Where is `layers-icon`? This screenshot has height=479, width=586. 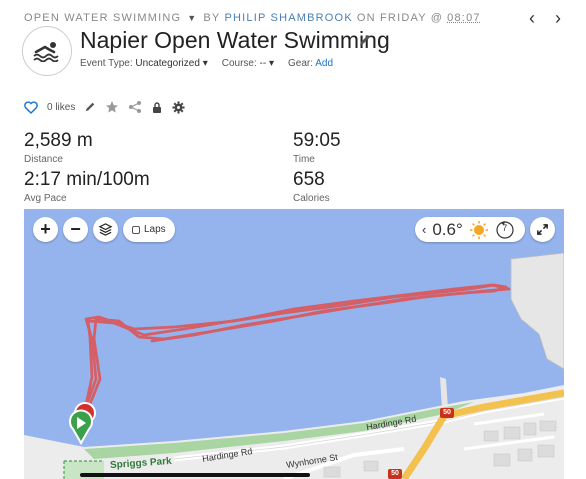 layers-icon is located at coordinates (105, 229).